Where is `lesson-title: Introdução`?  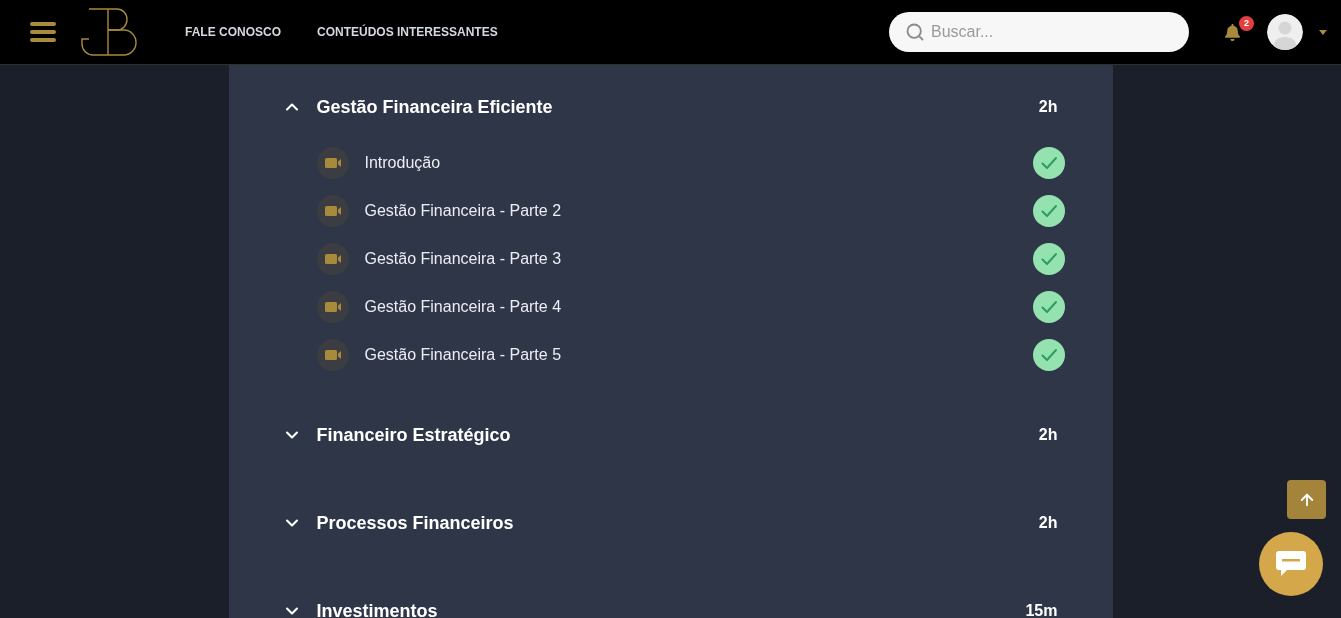
lesson-title: Introdução is located at coordinates (402, 163).